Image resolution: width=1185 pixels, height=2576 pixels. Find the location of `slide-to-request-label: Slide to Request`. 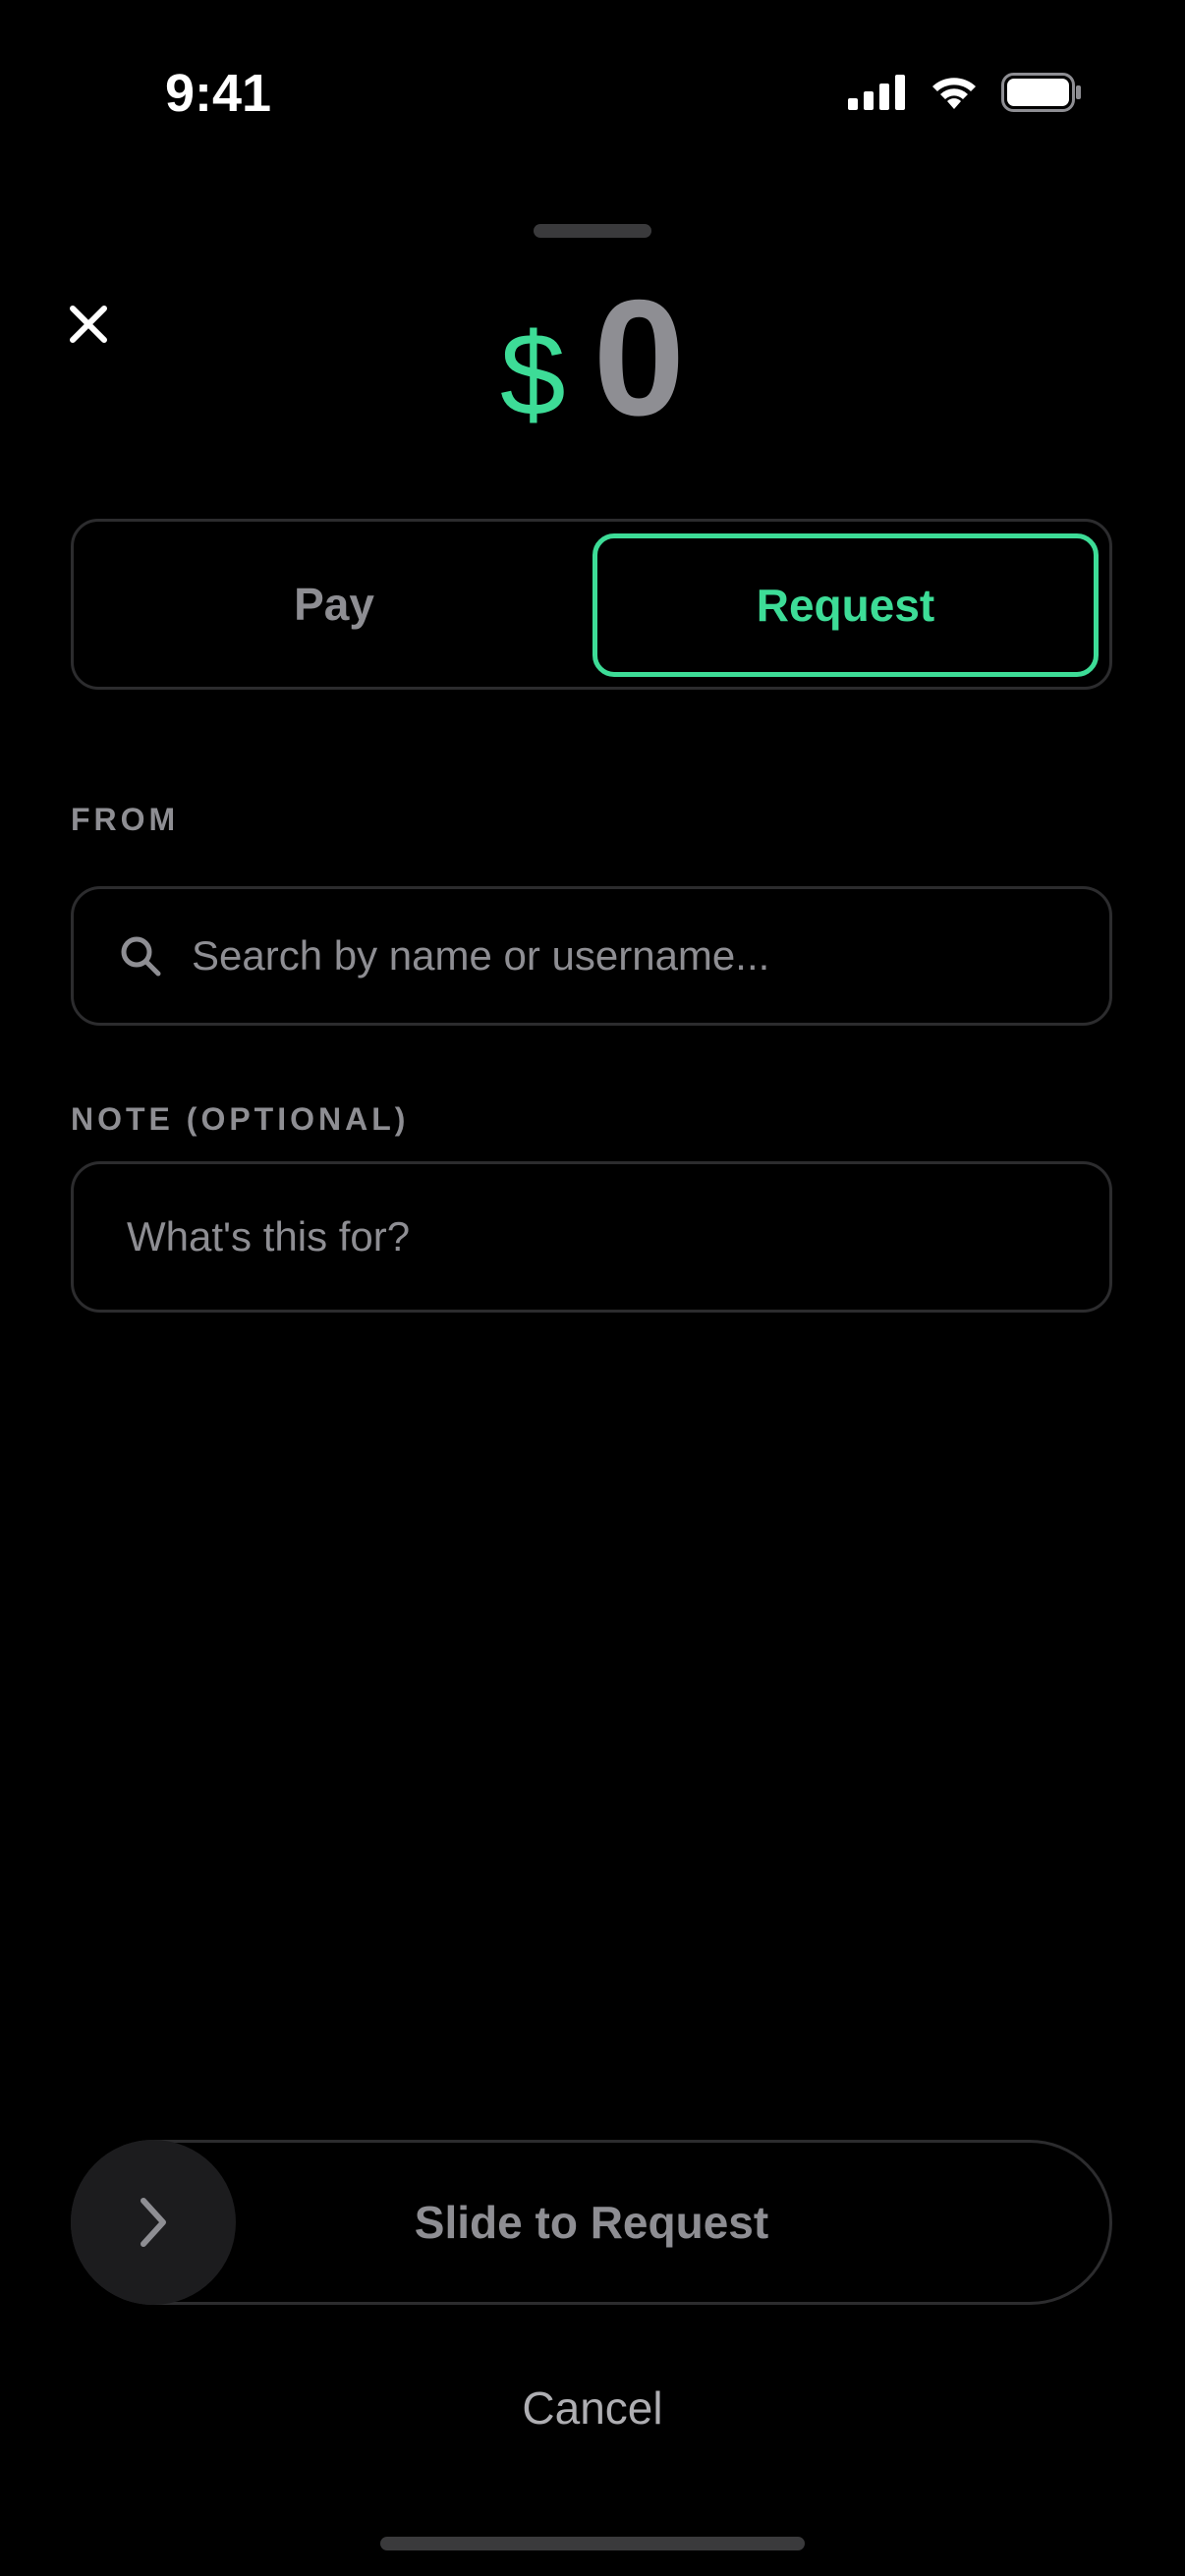

slide-to-request-label: Slide to Request is located at coordinates (592, 2222).